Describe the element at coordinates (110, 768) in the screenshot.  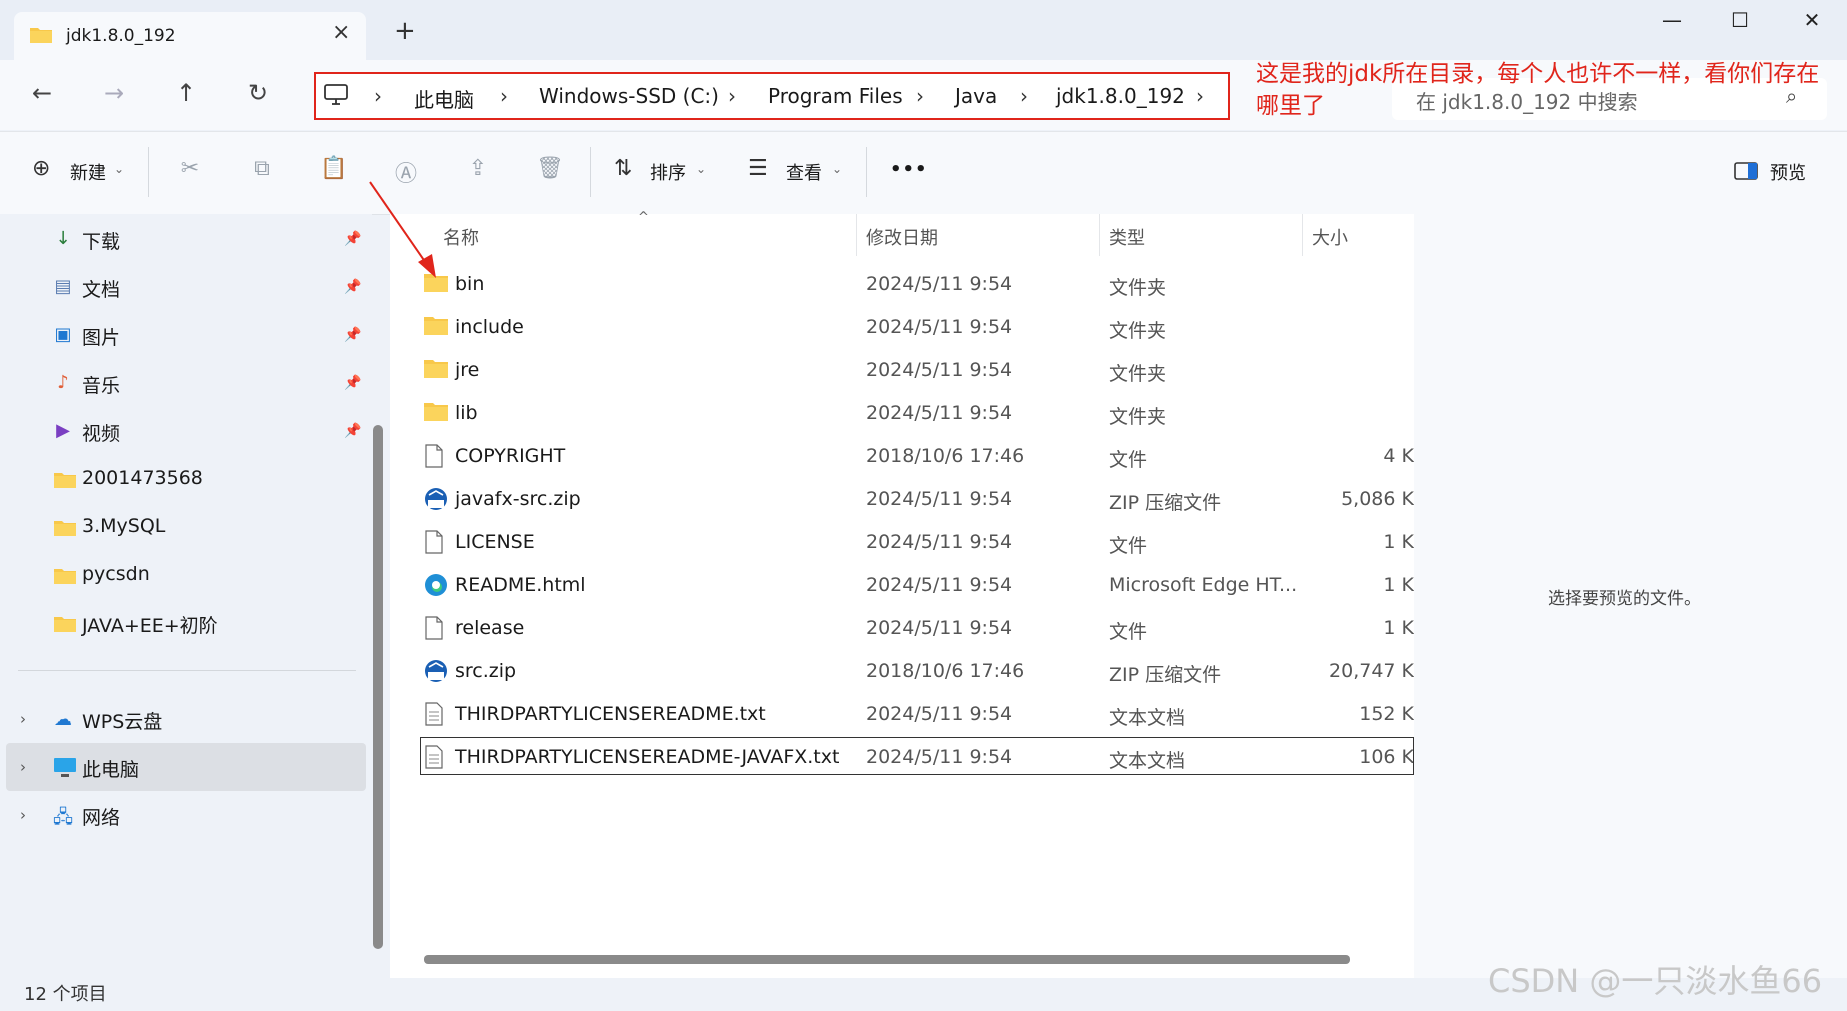
I see `sidebar-item-this-pc: 此电脑` at that location.